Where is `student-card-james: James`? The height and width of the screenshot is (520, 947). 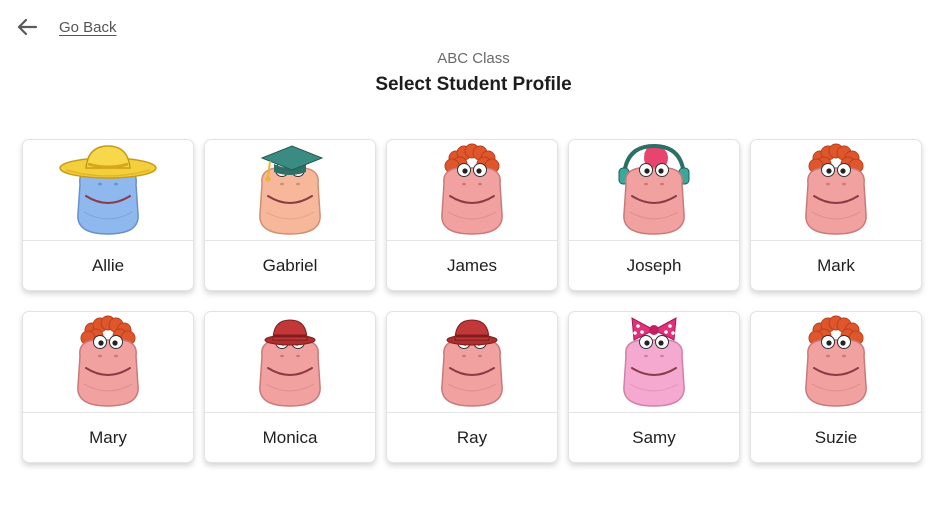
student-card-james: James is located at coordinates (472, 215).